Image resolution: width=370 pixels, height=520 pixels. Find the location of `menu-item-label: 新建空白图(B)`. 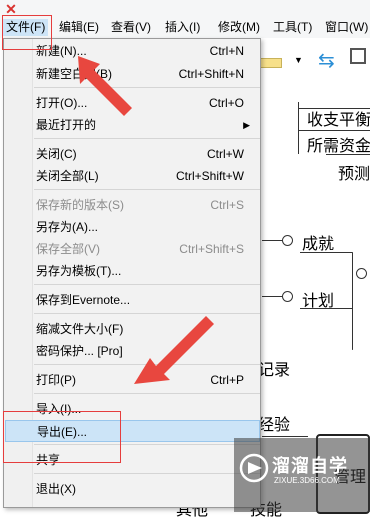

menu-item-label: 新建空白图(B) is located at coordinates (74, 74).